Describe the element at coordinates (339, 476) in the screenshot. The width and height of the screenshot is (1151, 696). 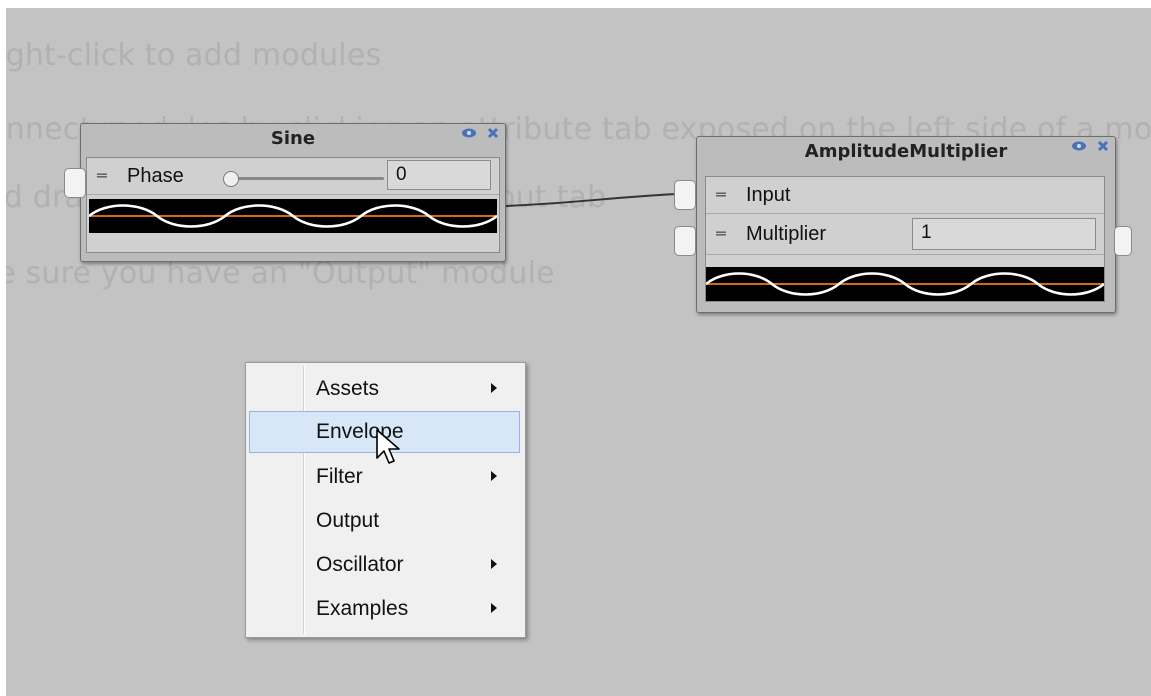
I see `menu-item-label: Filter` at that location.